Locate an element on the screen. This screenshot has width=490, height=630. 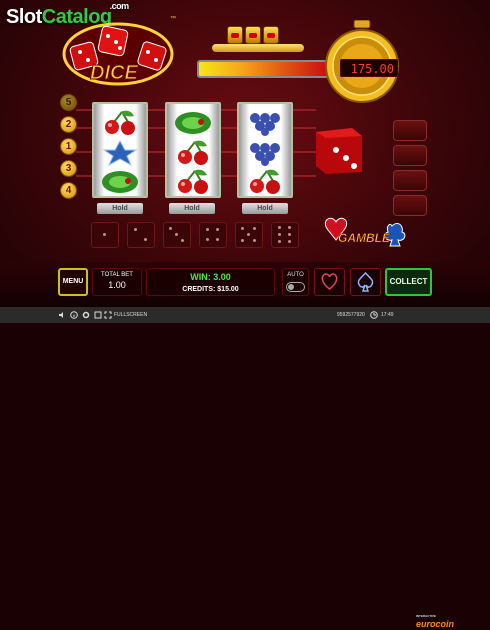
bonus-stars is located at coordinates (253, 35).